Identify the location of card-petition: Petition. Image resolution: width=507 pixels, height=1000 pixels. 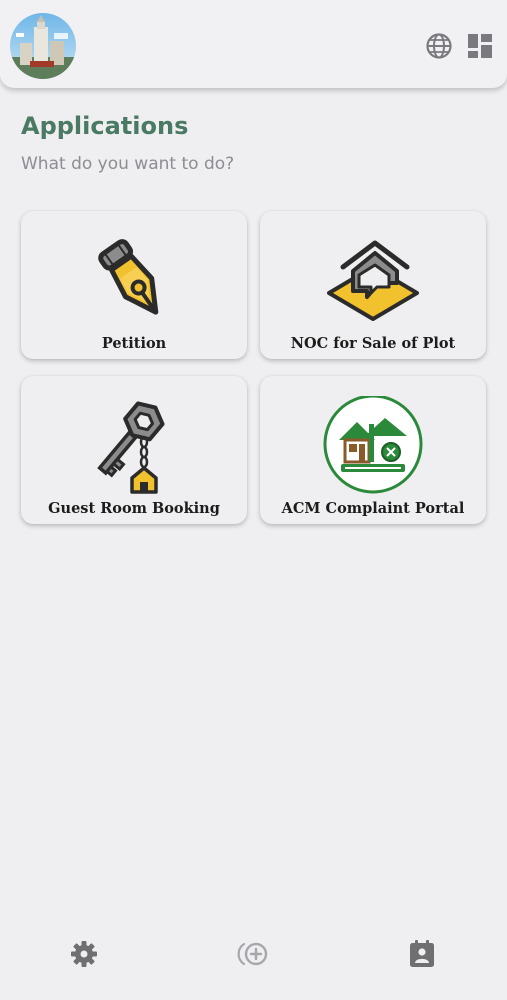
(134, 285).